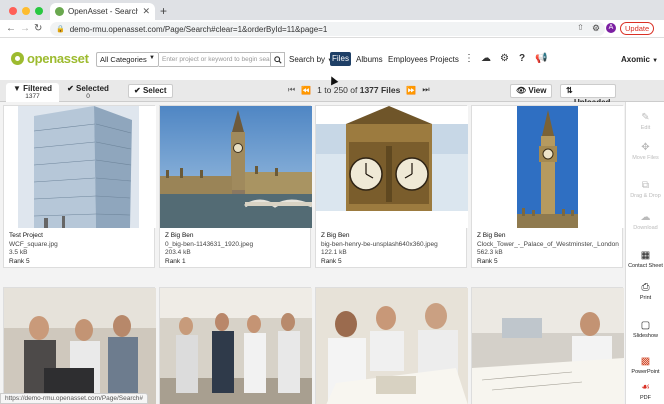  What do you see at coordinates (639, 59) in the screenshot?
I see `brand-name: Axomic ▼` at bounding box center [639, 59].